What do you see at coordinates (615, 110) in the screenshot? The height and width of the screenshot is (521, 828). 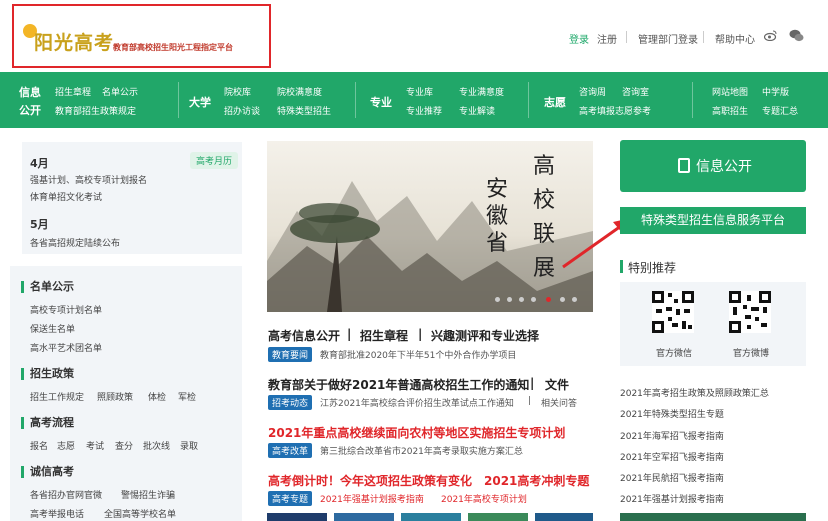 I see `nav-item: 高考填报志愿参考` at bounding box center [615, 110].